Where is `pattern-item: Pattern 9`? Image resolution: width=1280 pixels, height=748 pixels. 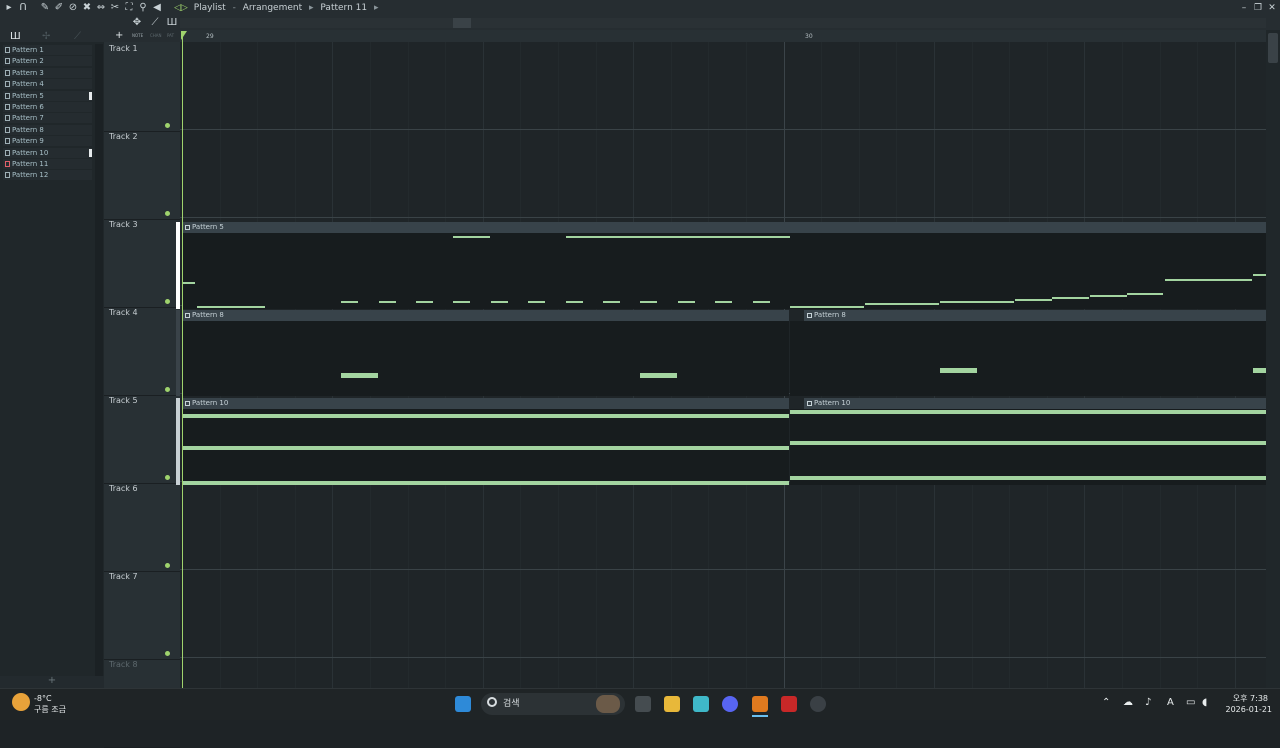 pattern-item: Pattern 9 is located at coordinates (47, 141).